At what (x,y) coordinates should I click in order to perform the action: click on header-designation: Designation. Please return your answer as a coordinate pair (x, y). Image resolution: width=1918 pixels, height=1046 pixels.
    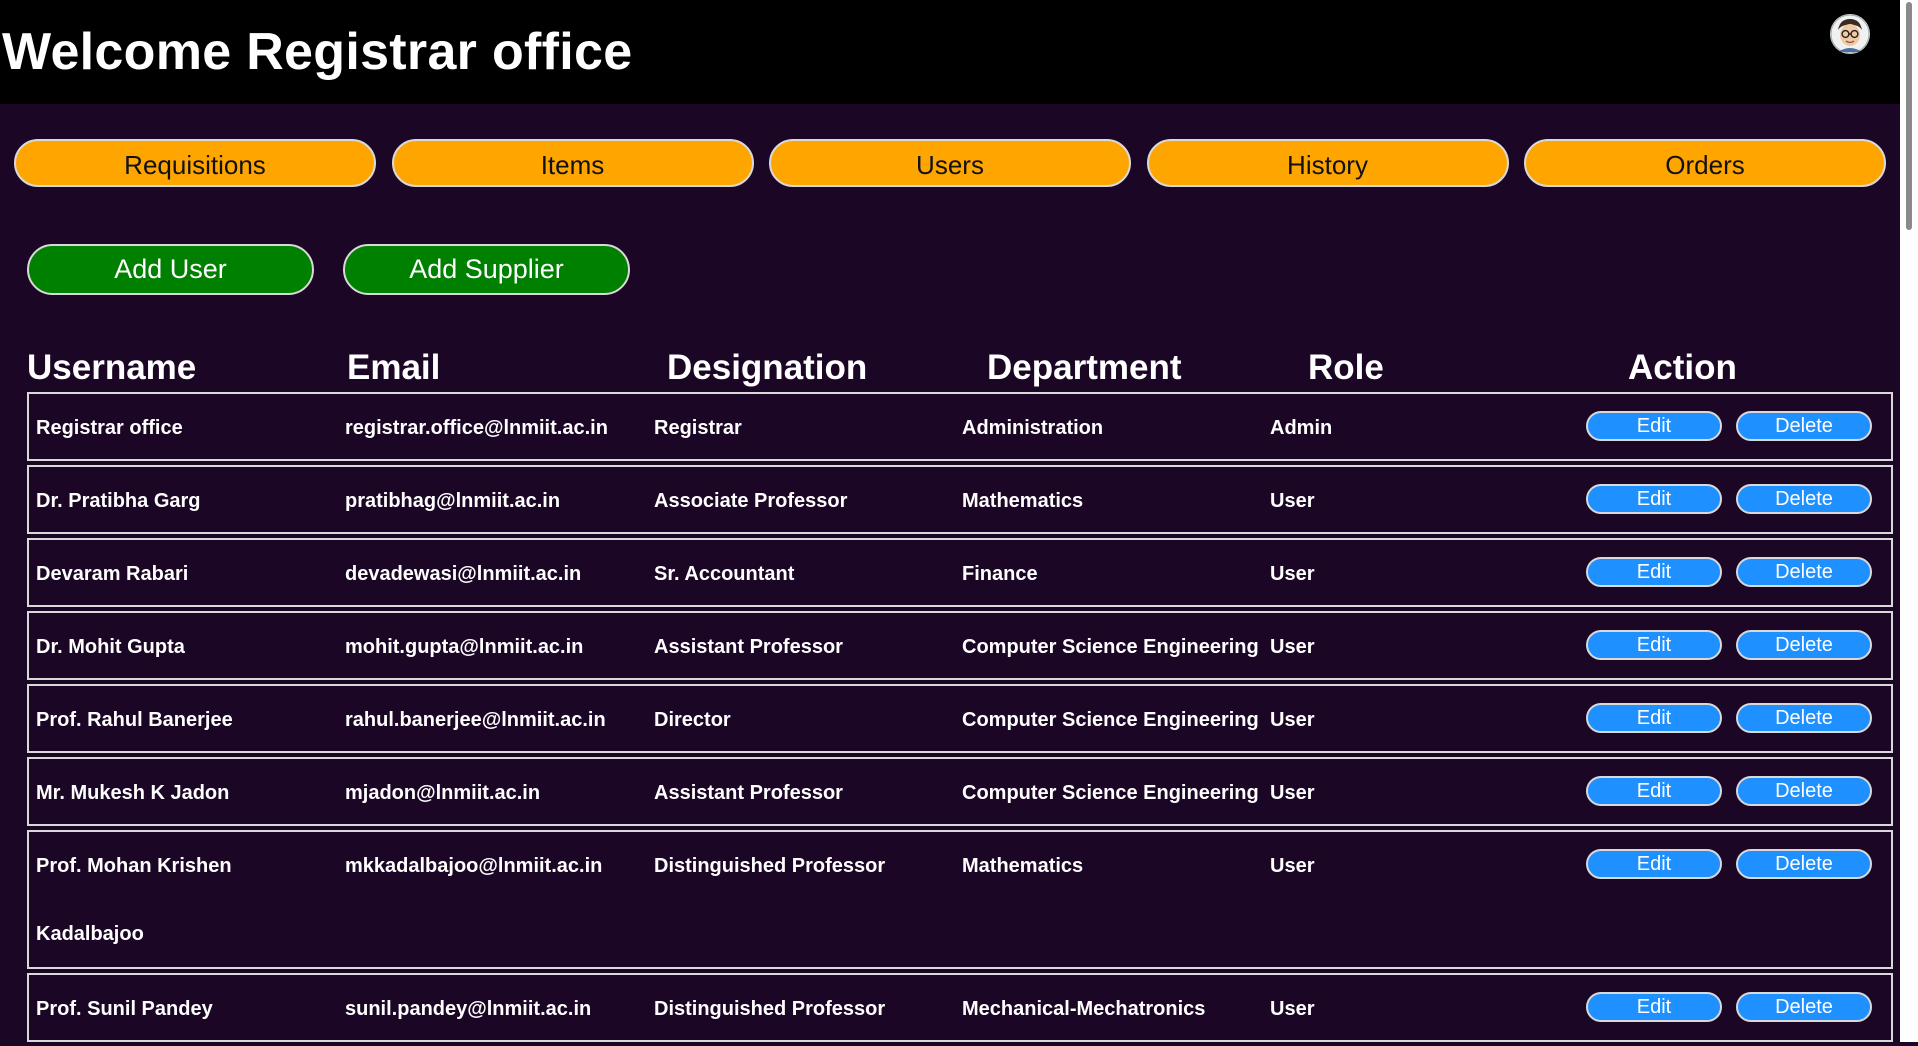
    Looking at the image, I should click on (767, 367).